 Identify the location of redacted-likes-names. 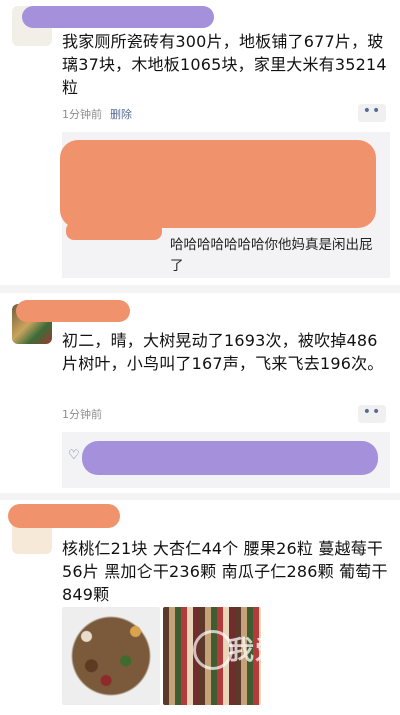
(230, 458).